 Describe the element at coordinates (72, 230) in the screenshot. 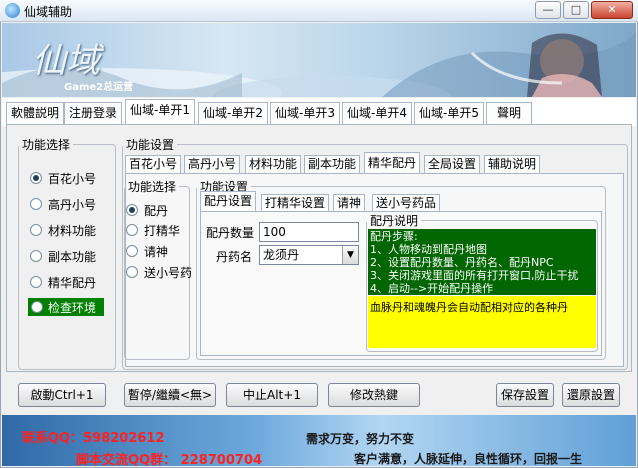

I see `radio-label: 材料功能` at that location.